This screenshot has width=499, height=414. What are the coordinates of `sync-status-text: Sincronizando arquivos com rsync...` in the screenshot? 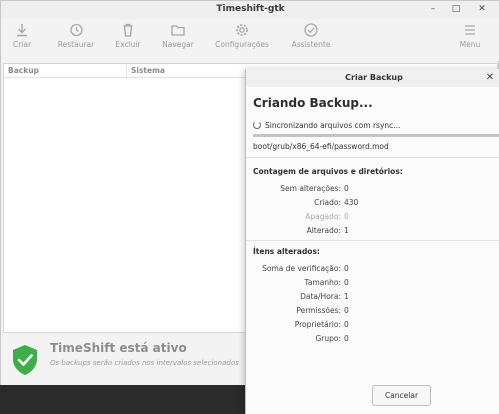 It's located at (333, 125).